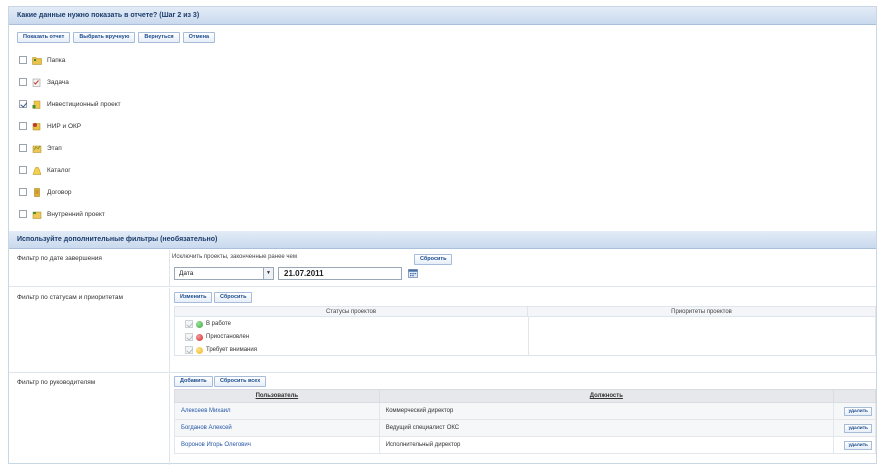 The width and height of the screenshot is (881, 468). I want to click on internal-project-icon, so click(37, 215).